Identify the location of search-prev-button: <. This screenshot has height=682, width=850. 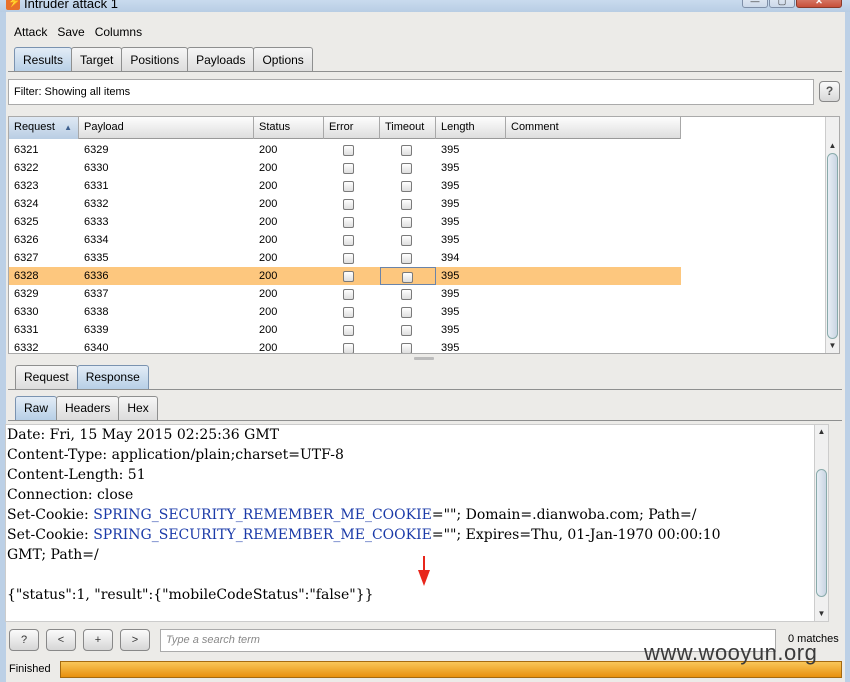
(61, 640).